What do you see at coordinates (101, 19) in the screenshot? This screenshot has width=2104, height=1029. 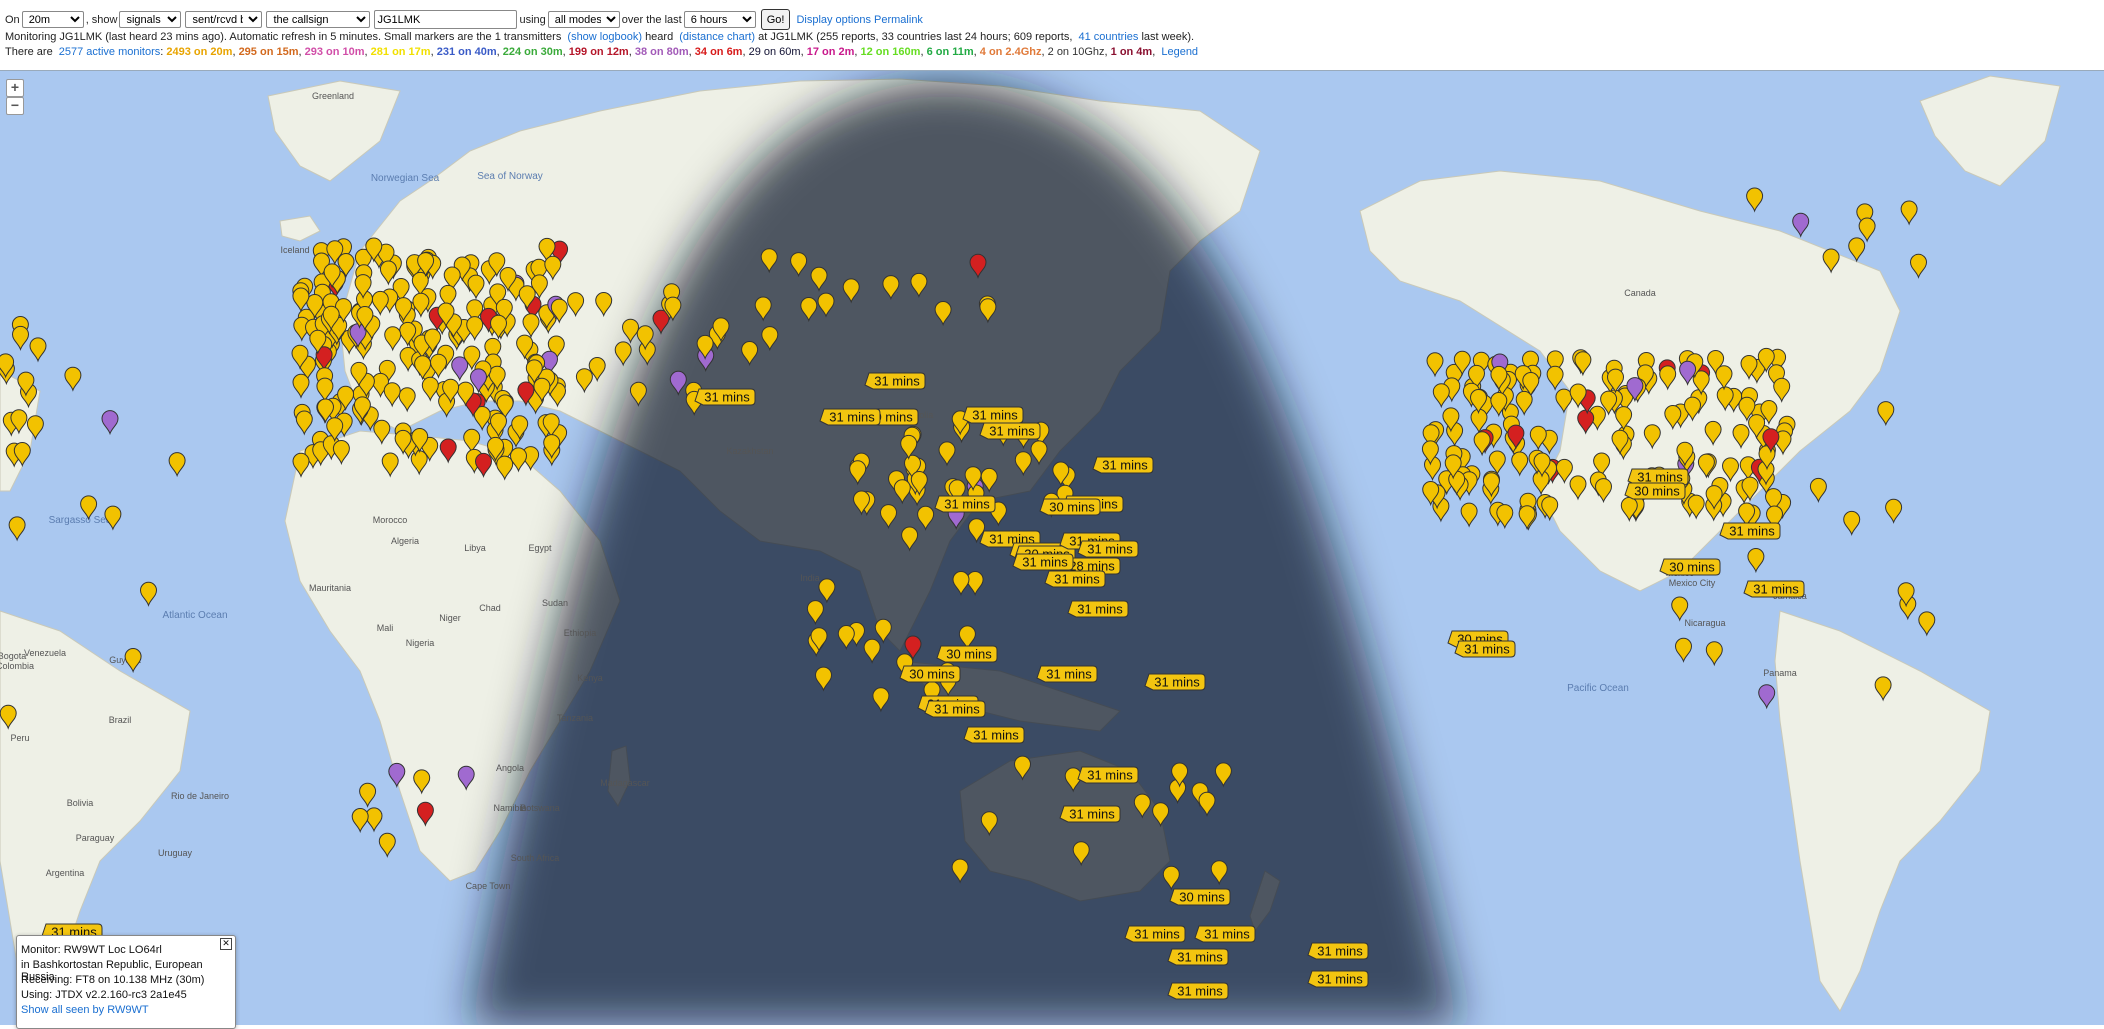 I see `show-label: , show` at bounding box center [101, 19].